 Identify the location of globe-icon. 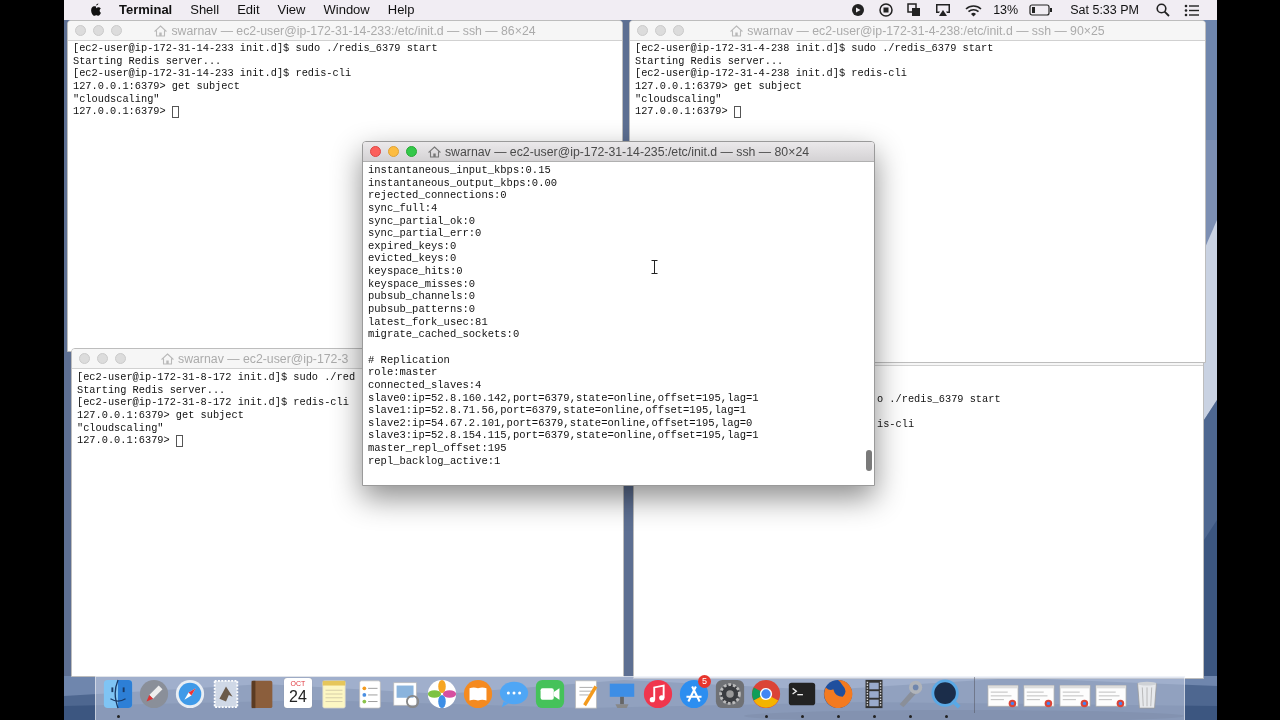
(838, 694).